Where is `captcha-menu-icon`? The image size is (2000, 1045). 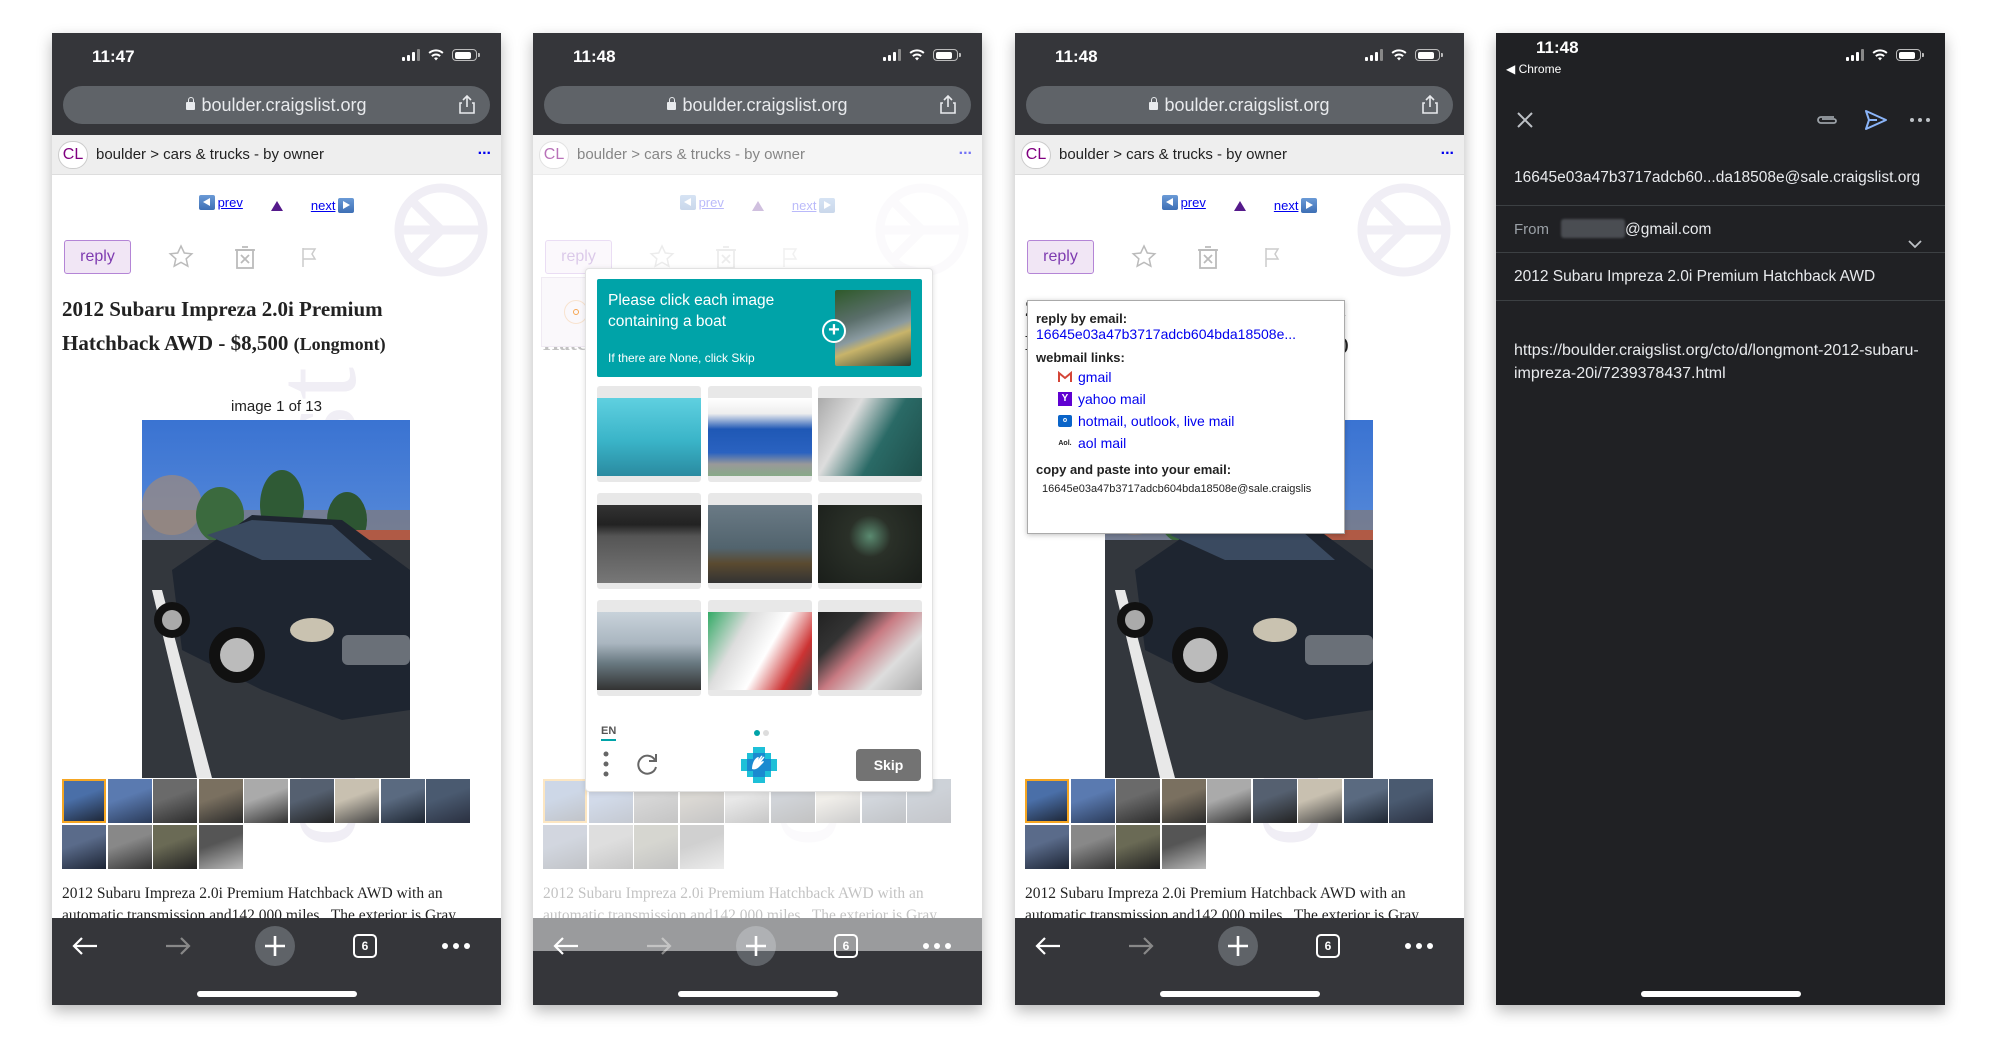 captcha-menu-icon is located at coordinates (606, 764).